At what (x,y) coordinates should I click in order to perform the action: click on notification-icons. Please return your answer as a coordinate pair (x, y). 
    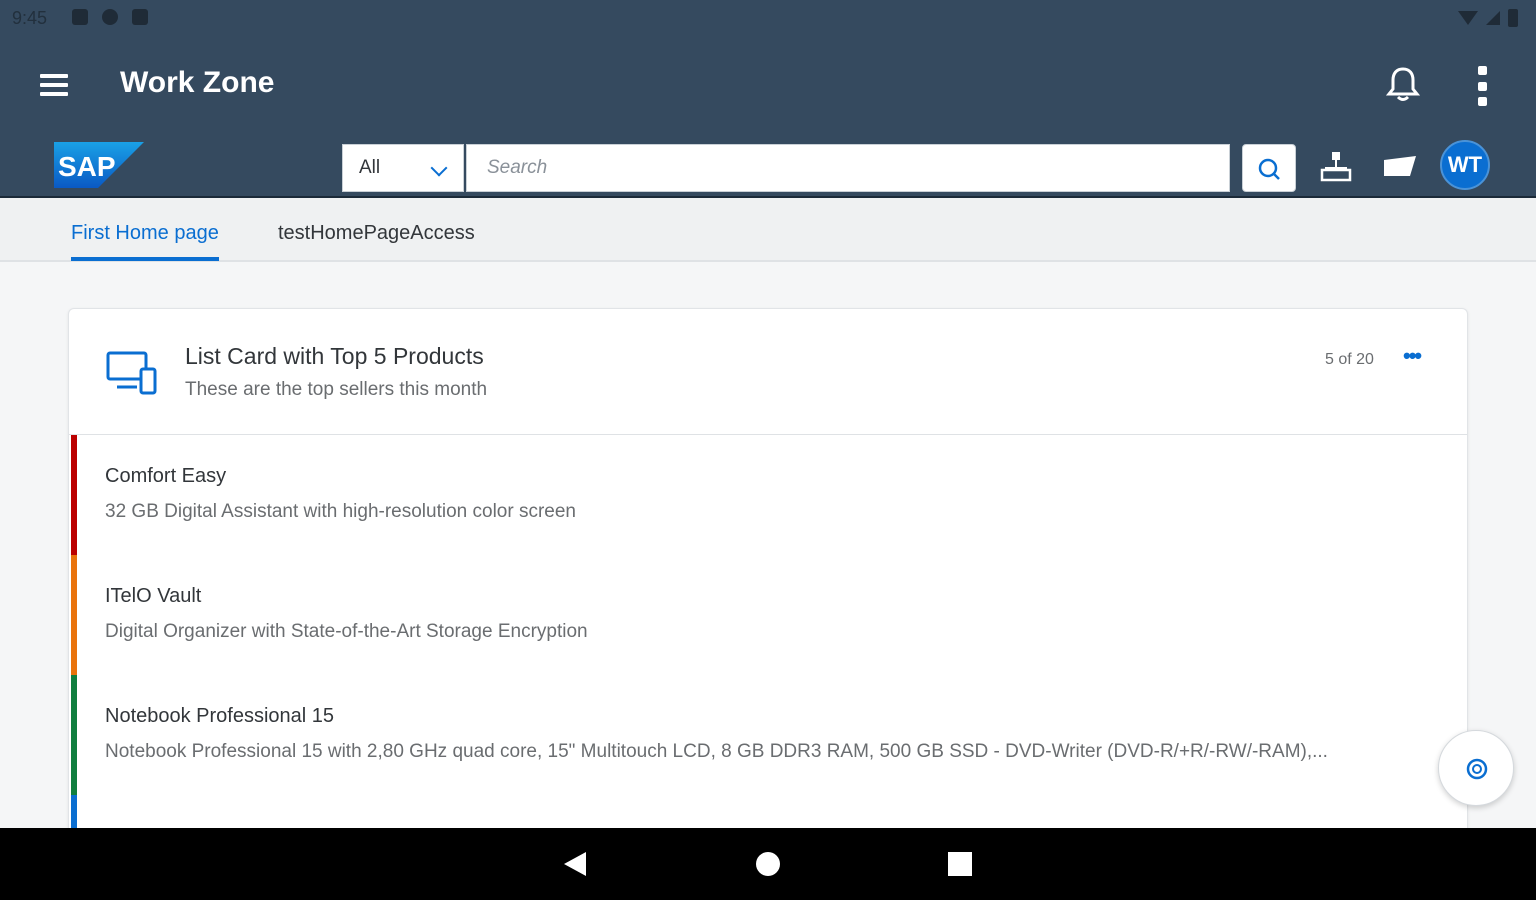
    Looking at the image, I should click on (110, 17).